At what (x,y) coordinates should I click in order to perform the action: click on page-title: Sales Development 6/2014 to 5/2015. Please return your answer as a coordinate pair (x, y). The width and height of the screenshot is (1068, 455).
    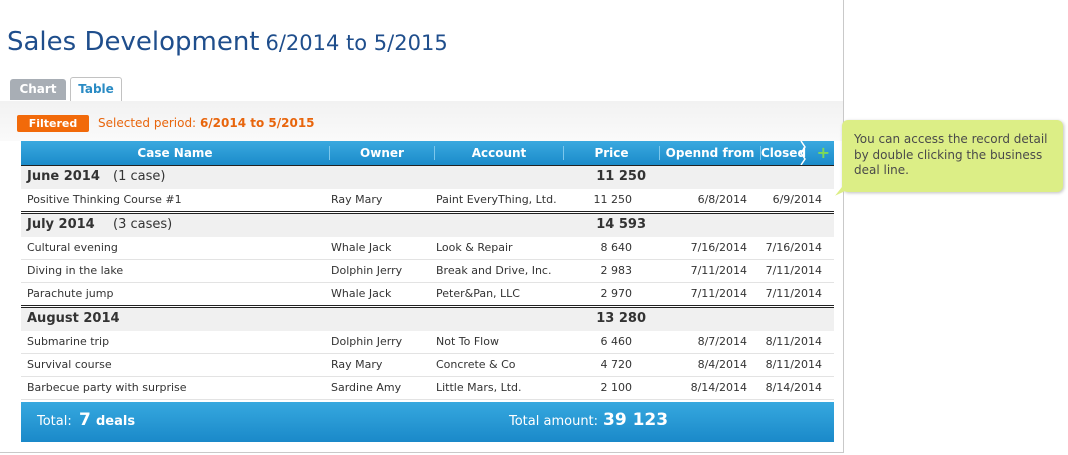
    Looking at the image, I should click on (227, 42).